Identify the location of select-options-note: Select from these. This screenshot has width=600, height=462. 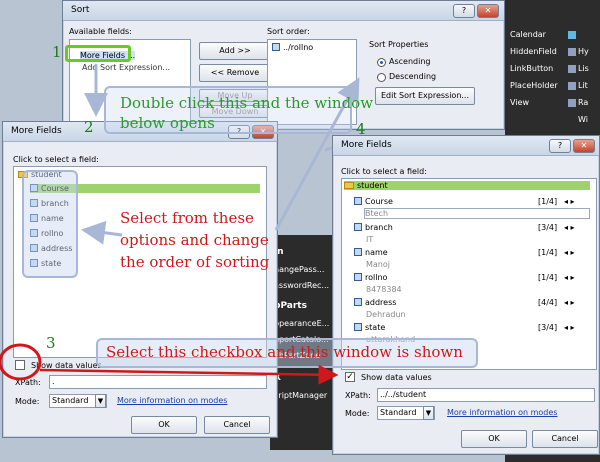
(187, 218).